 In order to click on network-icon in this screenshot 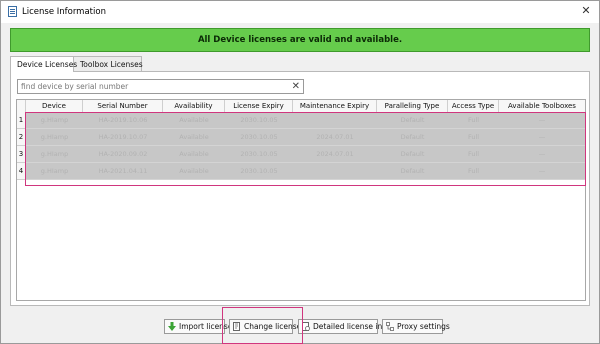, I will do `click(390, 326)`.